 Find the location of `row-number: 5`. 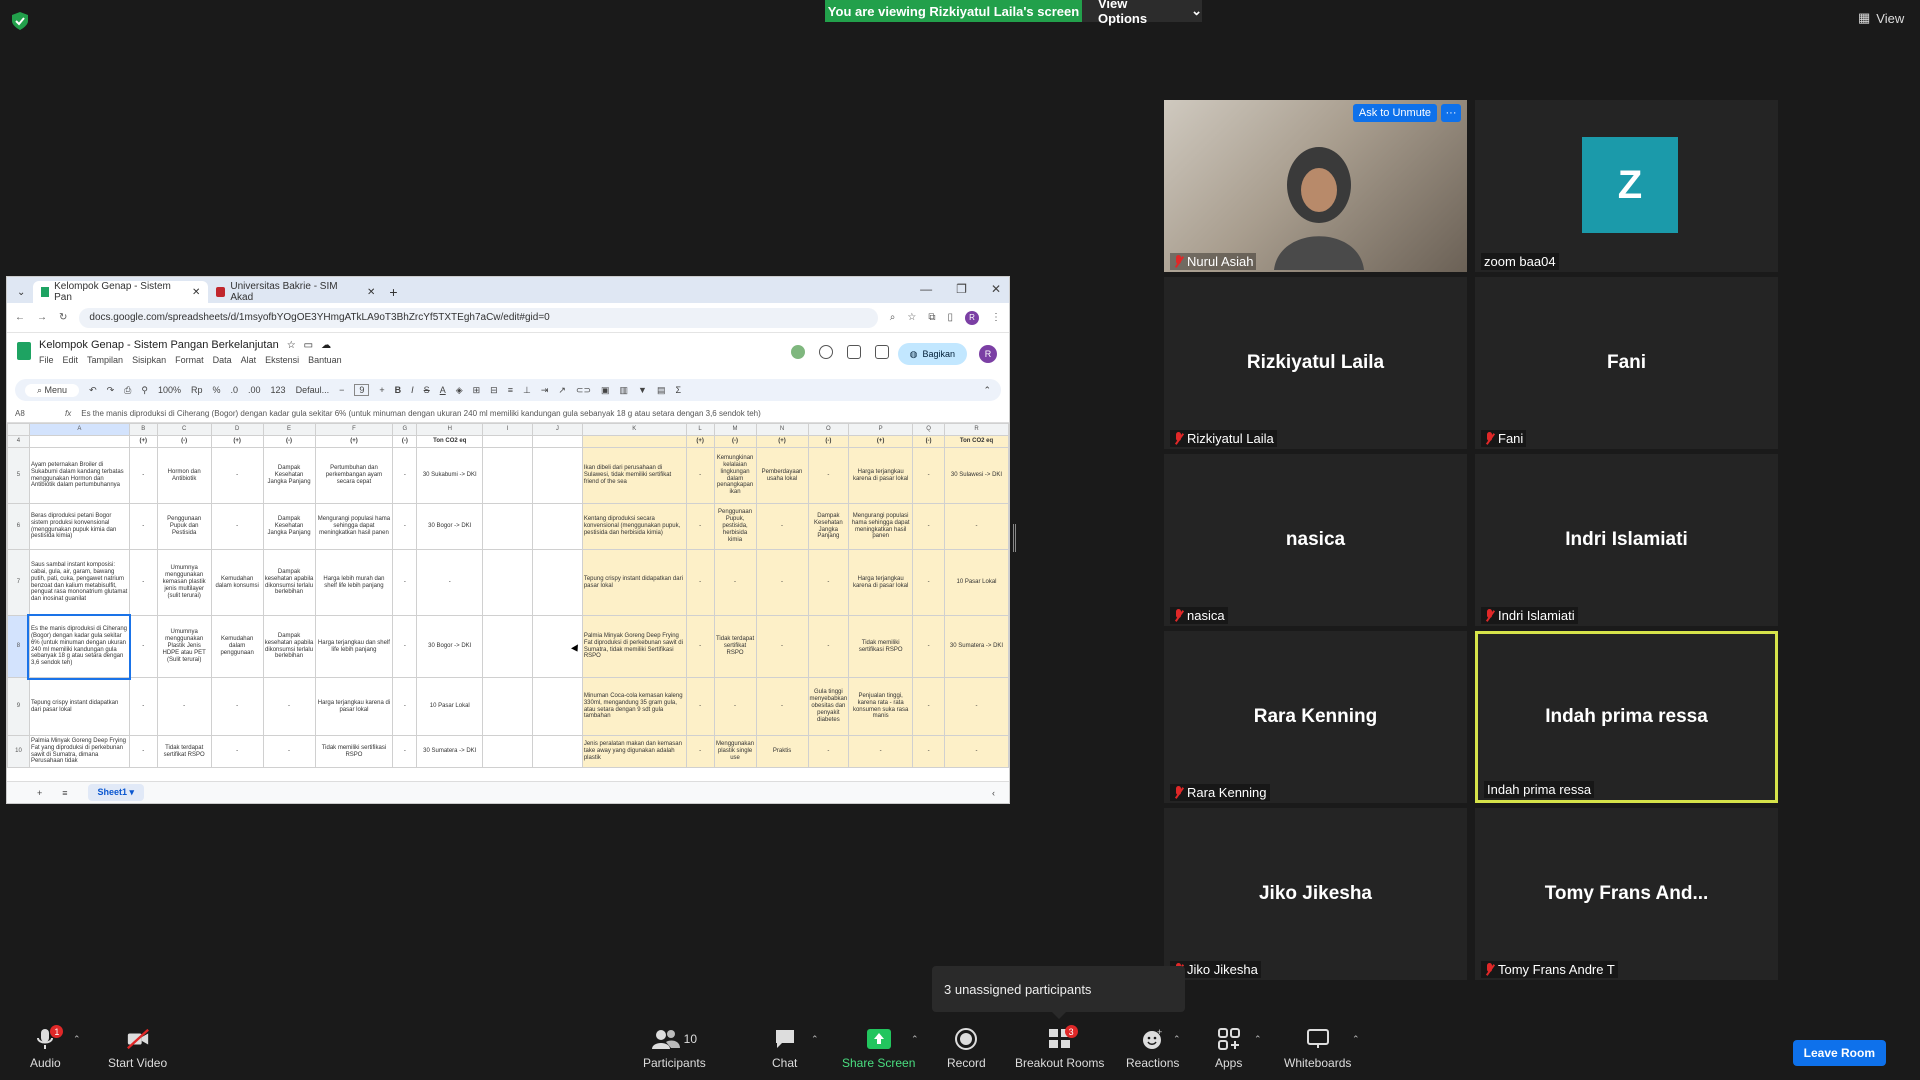

row-number: 5 is located at coordinates (18, 475).